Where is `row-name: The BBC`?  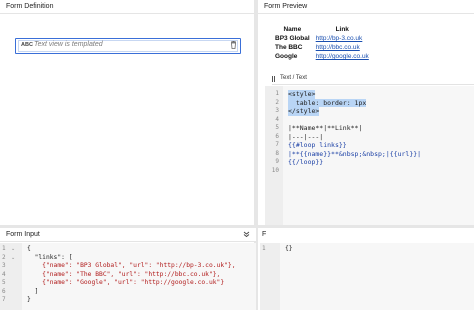
row-name: The BBC is located at coordinates (289, 47).